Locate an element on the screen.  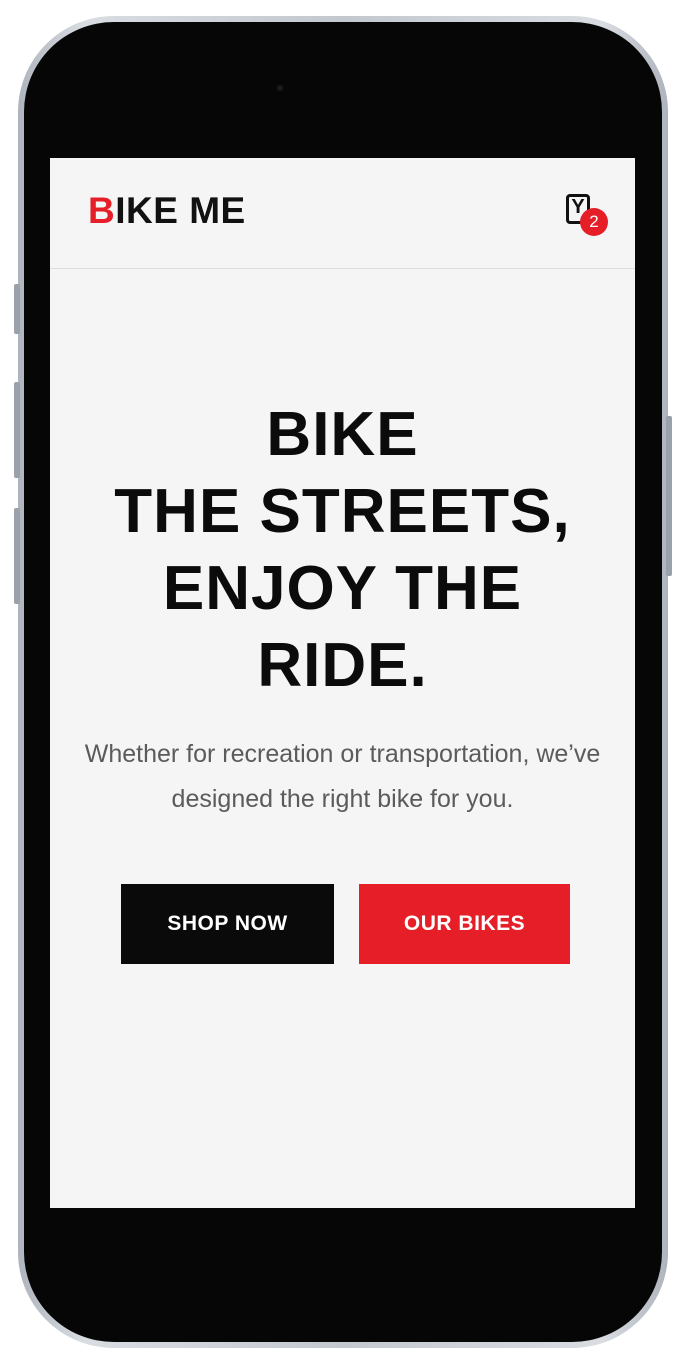
cart-button: Y 2 is located at coordinates (587, 215).